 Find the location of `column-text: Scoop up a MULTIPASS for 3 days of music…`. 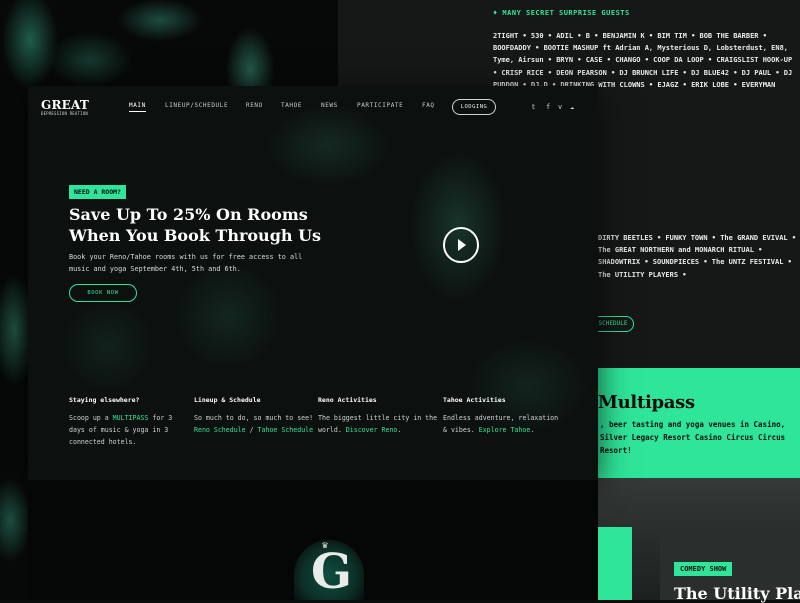

column-text: Scoop up a MULTIPASS for 3 days of music… is located at coordinates (129, 430).